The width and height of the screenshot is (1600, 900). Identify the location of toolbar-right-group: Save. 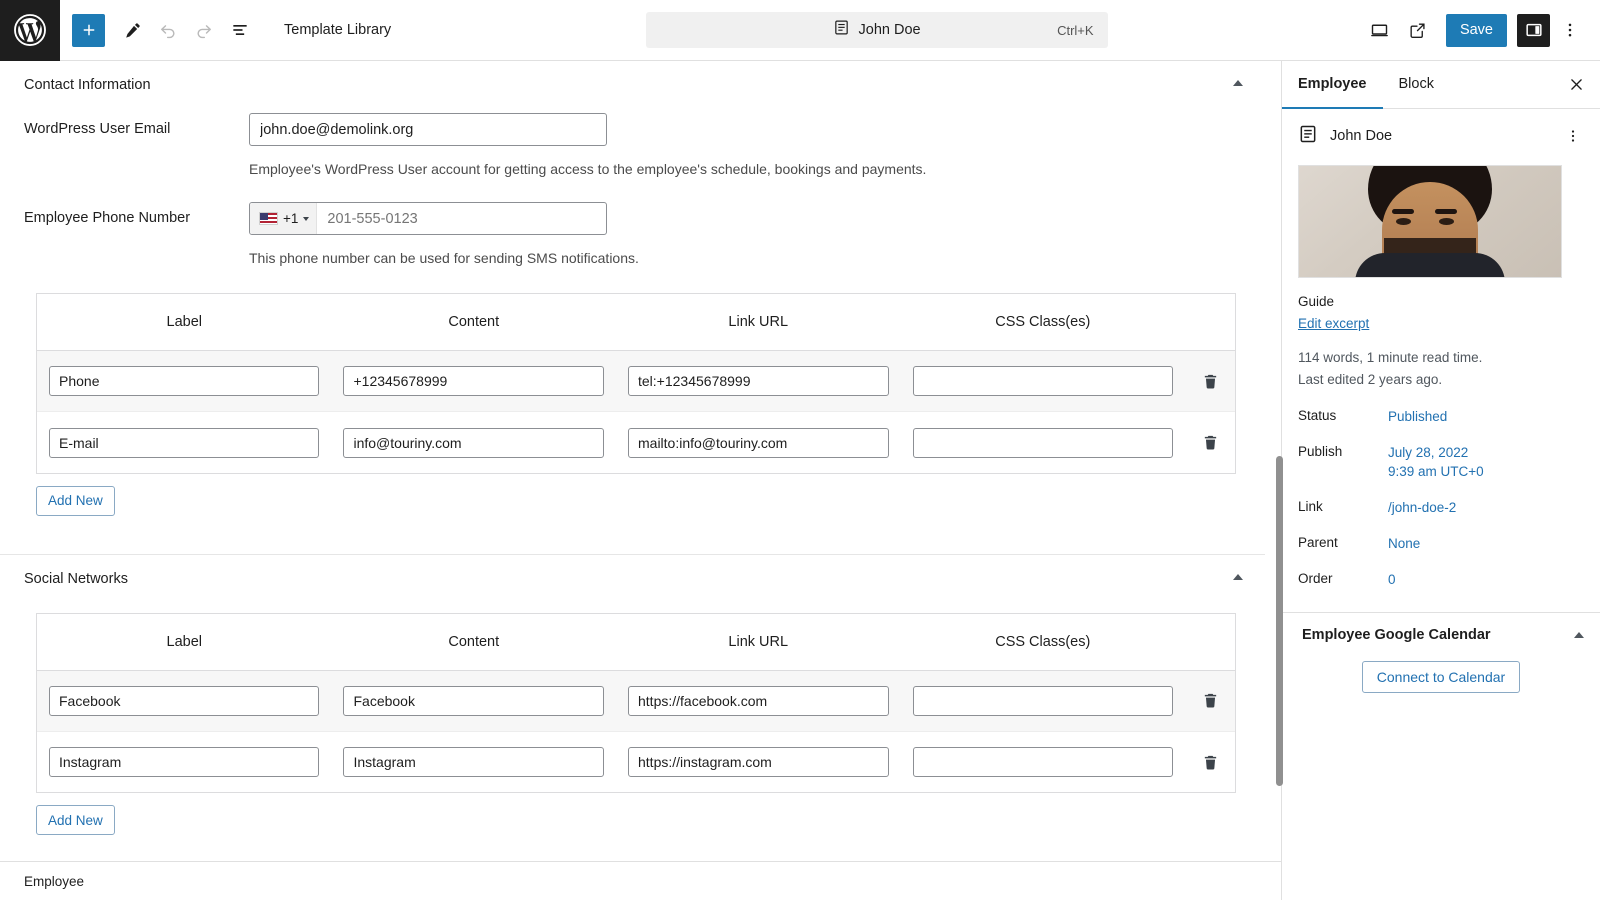
(1481, 30).